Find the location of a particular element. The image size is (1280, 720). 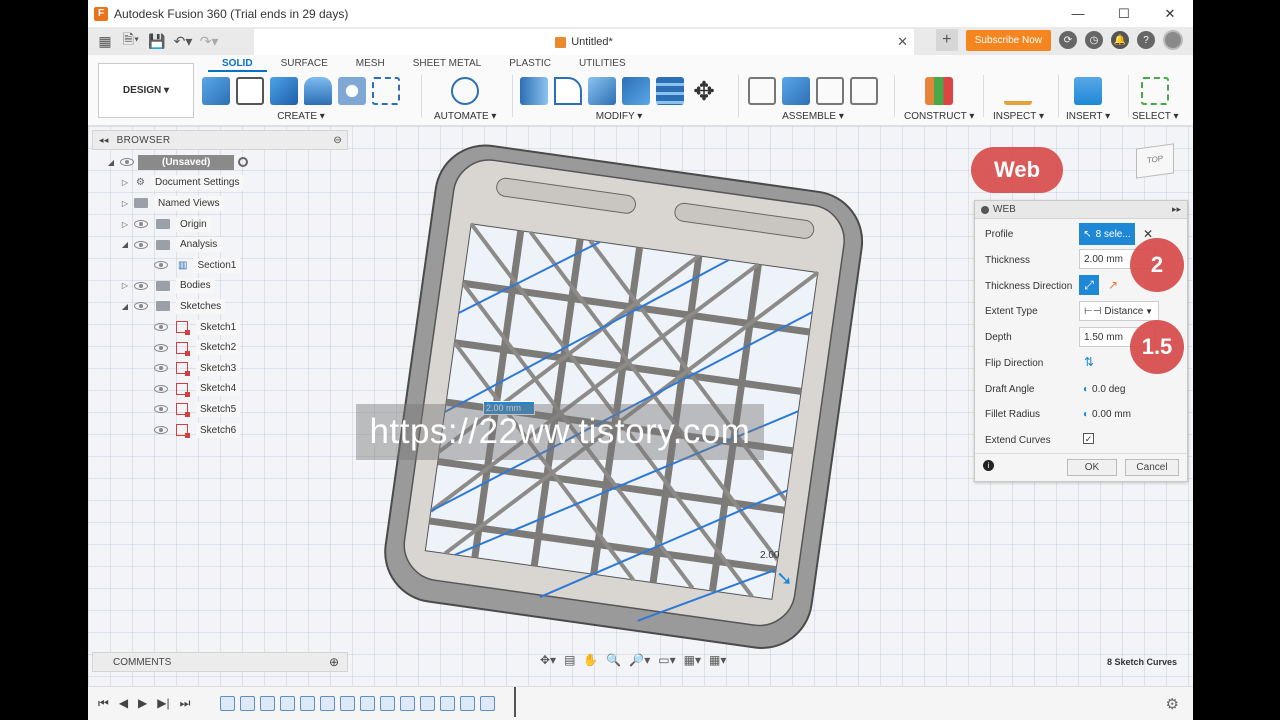

zoom-icon: 🔍 is located at coordinates (613, 660).